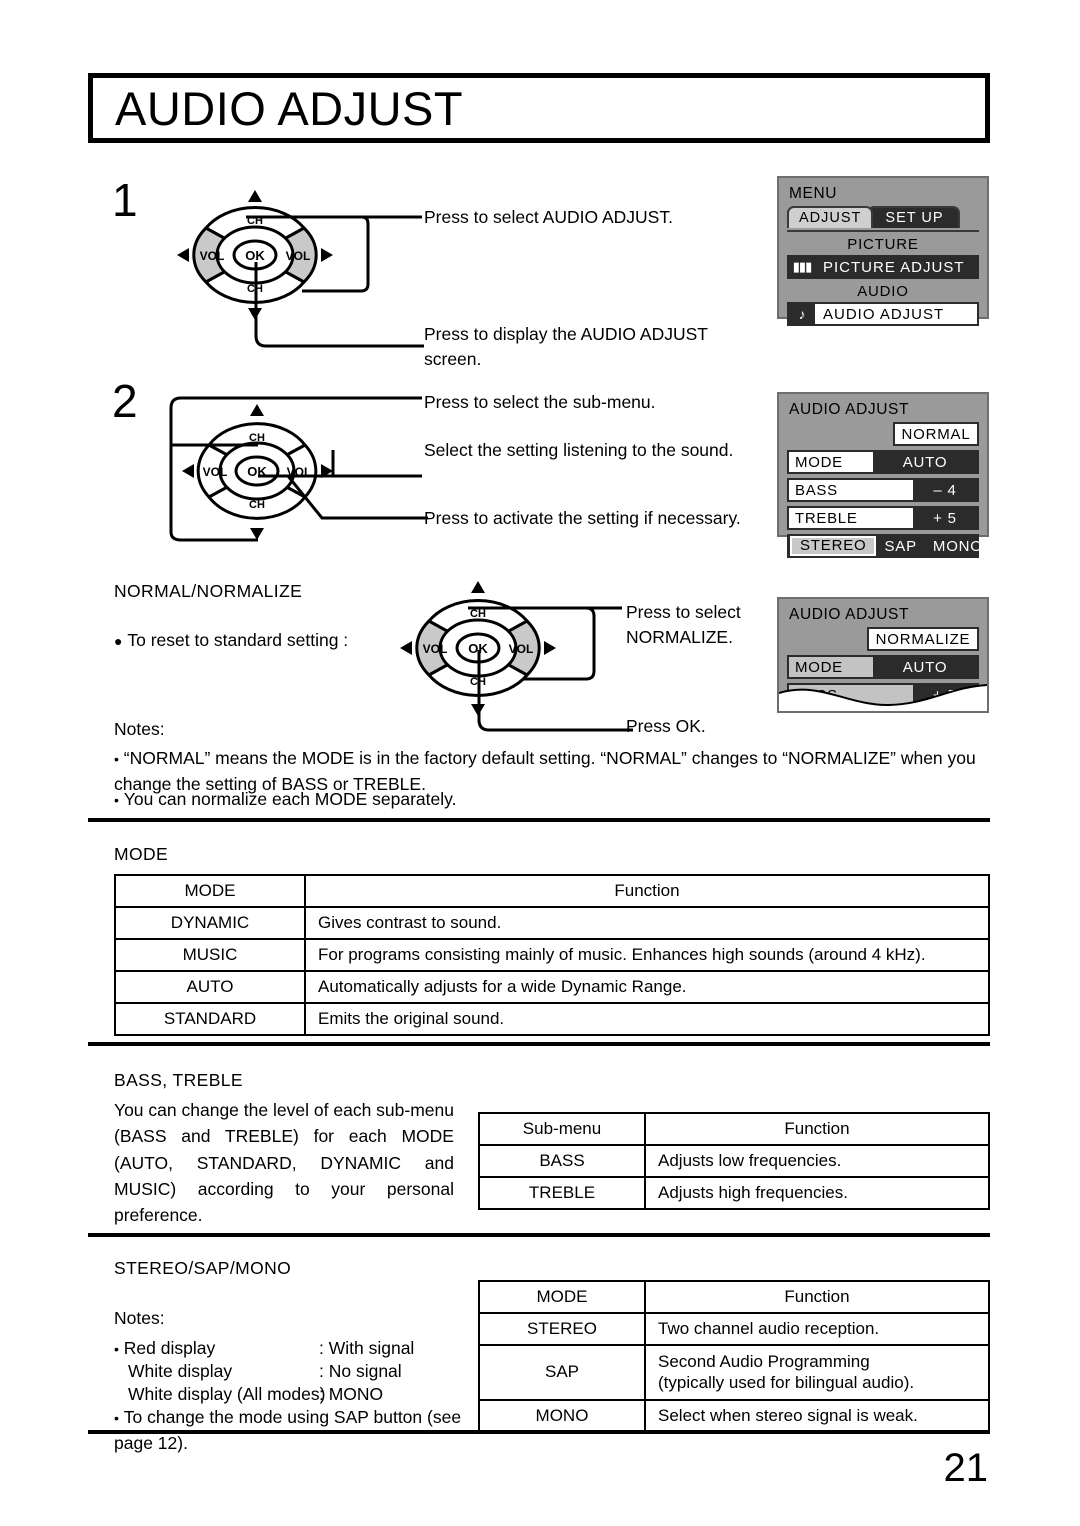 This screenshot has width=1080, height=1526. I want to click on picture-bars-icon: ▮▮▮, so click(802, 267).